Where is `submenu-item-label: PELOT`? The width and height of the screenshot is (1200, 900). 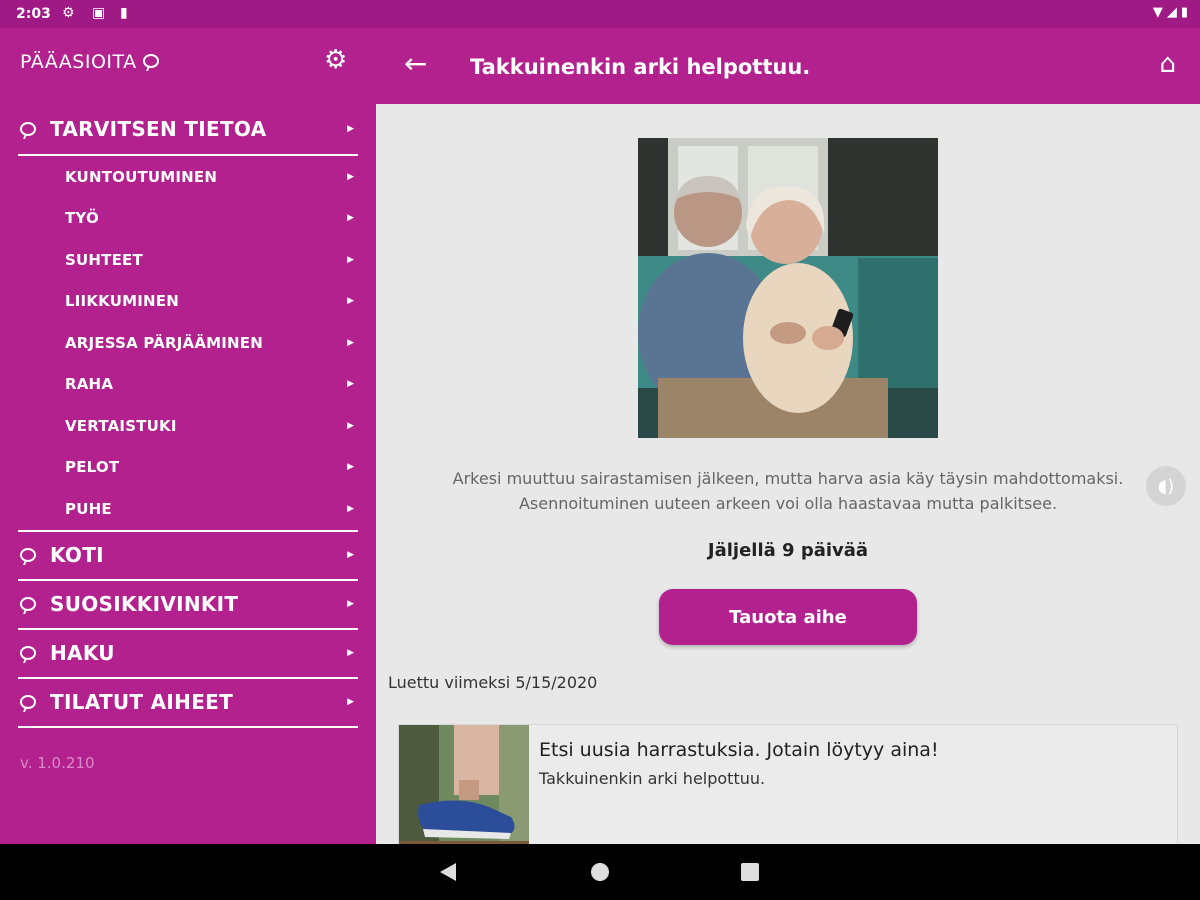
submenu-item-label: PELOT is located at coordinates (92, 467).